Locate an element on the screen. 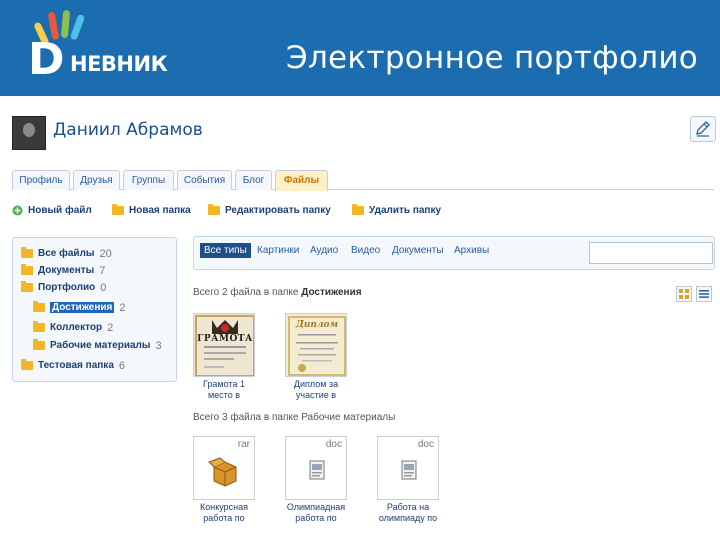 The width and height of the screenshot is (720, 540). new-file-button: Новый файл is located at coordinates (52, 210).